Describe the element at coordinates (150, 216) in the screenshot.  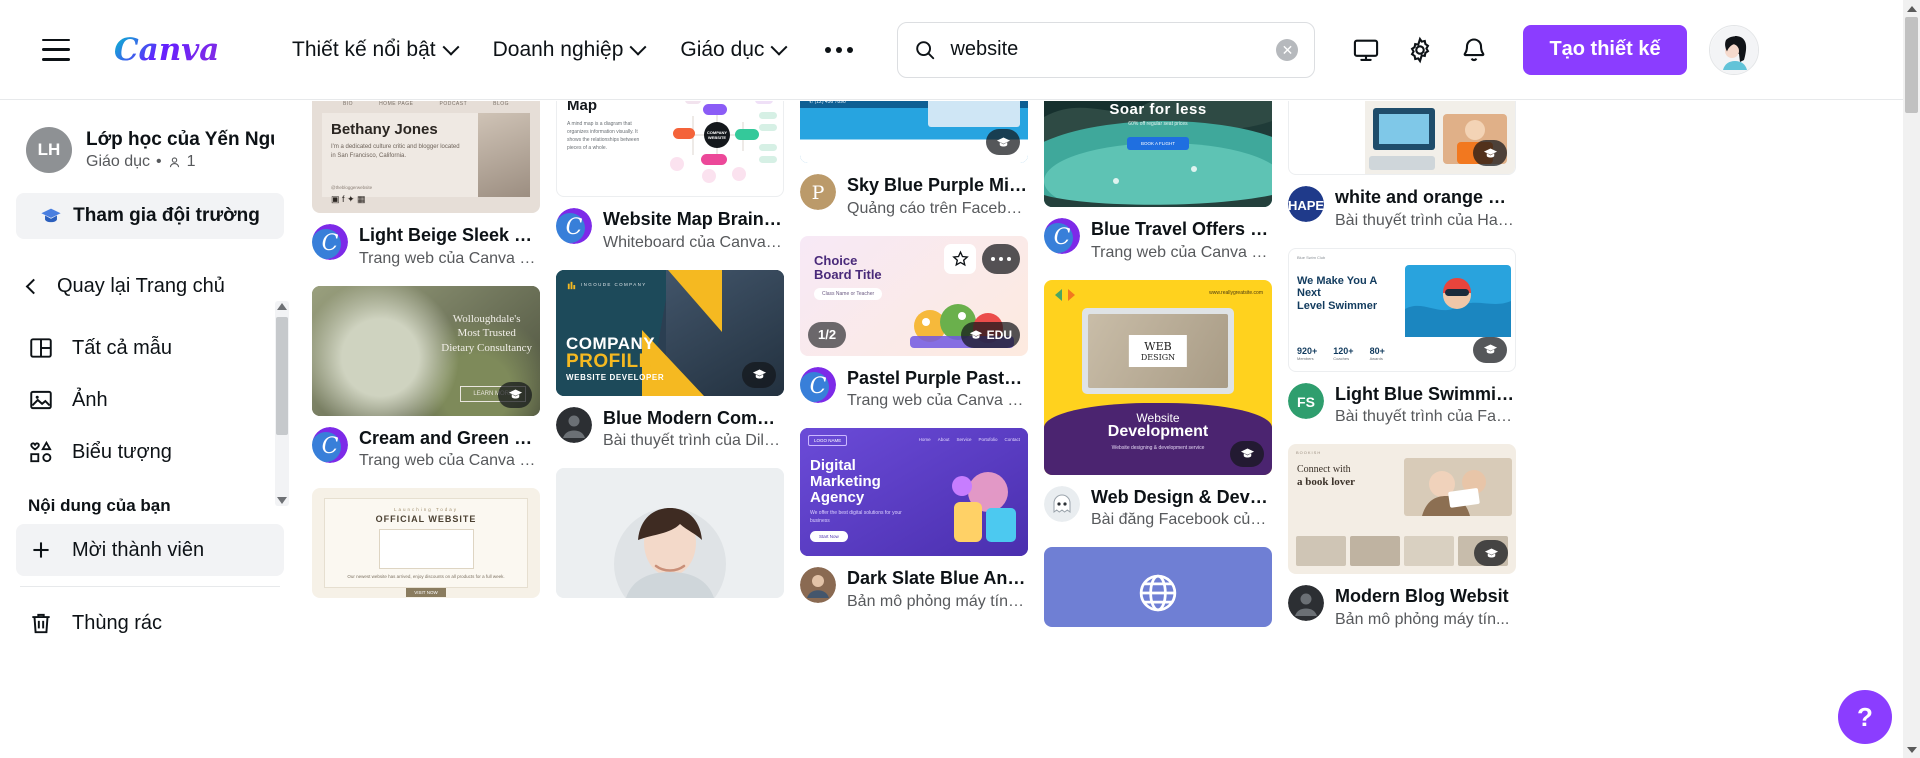
I see `join-school-team-button: Tham gia đội trường` at that location.